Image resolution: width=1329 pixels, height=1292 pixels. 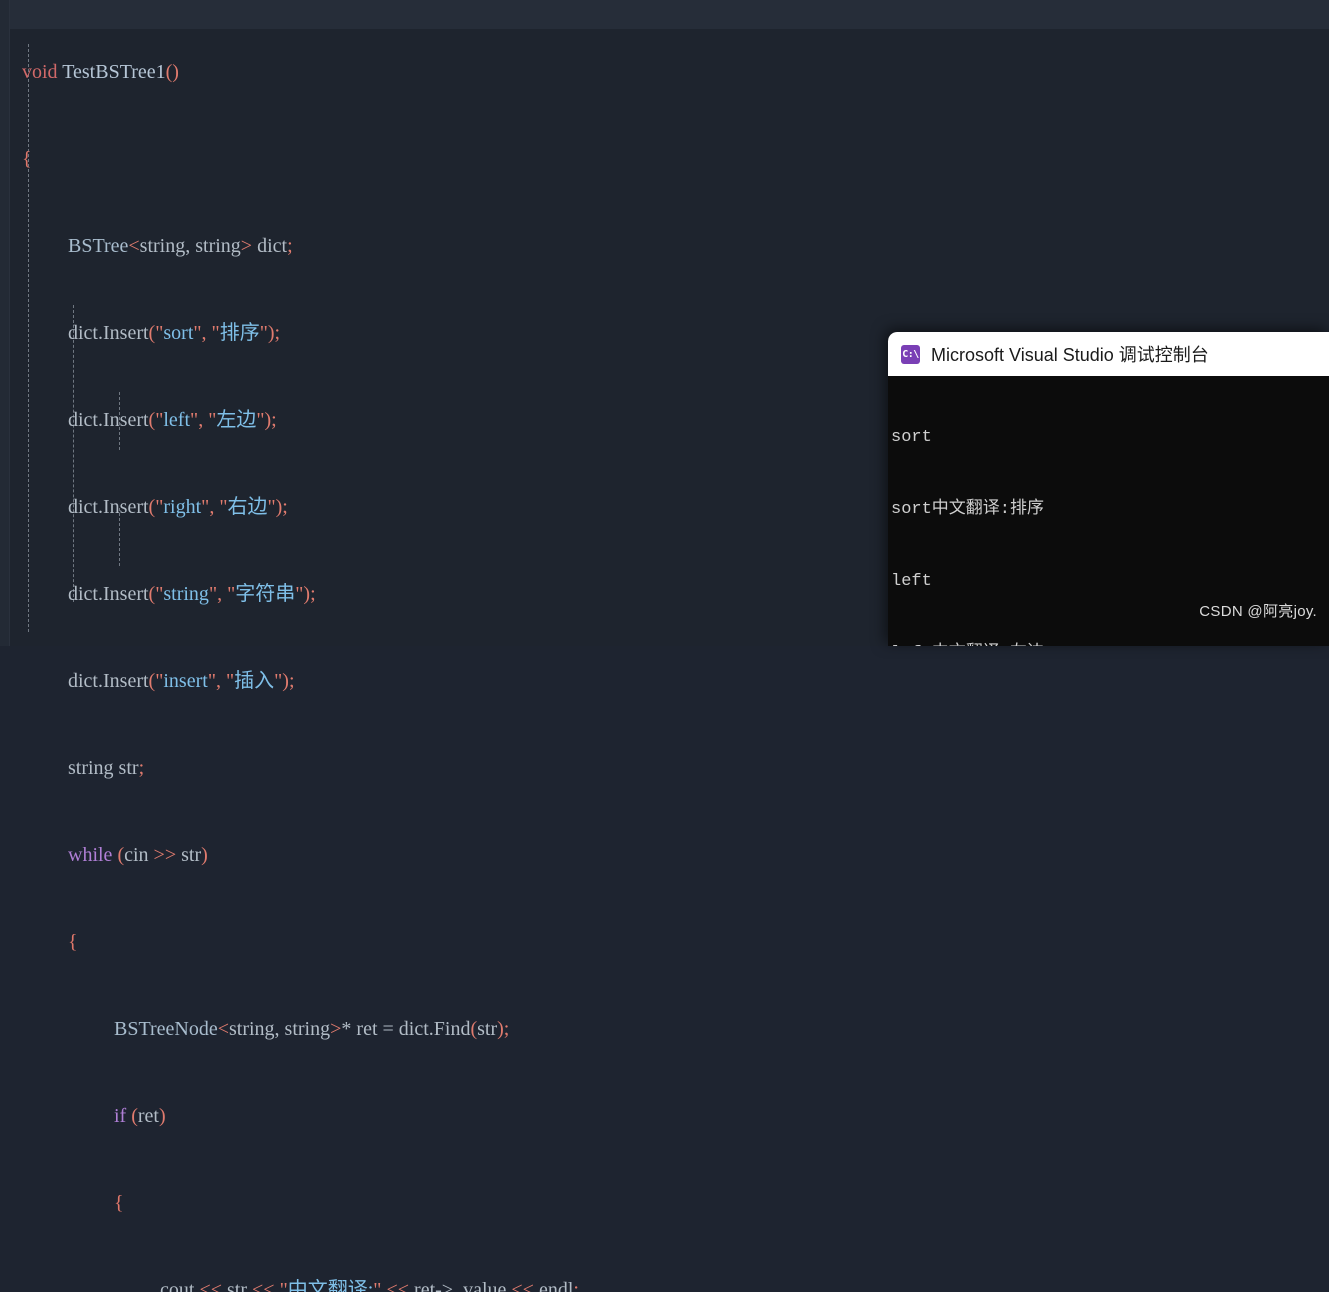 What do you see at coordinates (460, 1285) in the screenshot?
I see `token-identifier: ret->_value` at bounding box center [460, 1285].